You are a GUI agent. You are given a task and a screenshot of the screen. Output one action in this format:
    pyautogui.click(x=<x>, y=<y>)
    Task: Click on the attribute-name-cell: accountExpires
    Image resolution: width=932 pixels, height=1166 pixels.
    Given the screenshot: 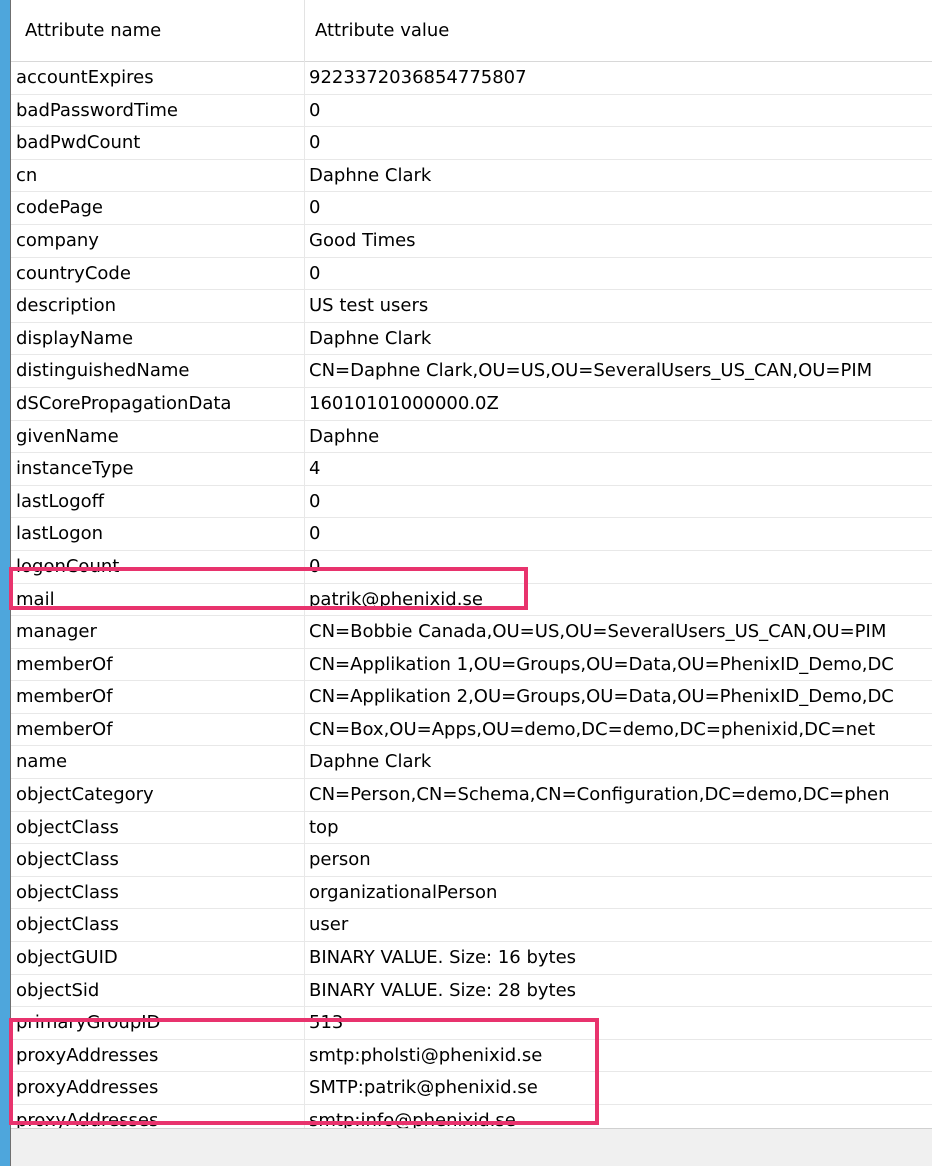 What is the action you would take?
    pyautogui.click(x=158, y=78)
    